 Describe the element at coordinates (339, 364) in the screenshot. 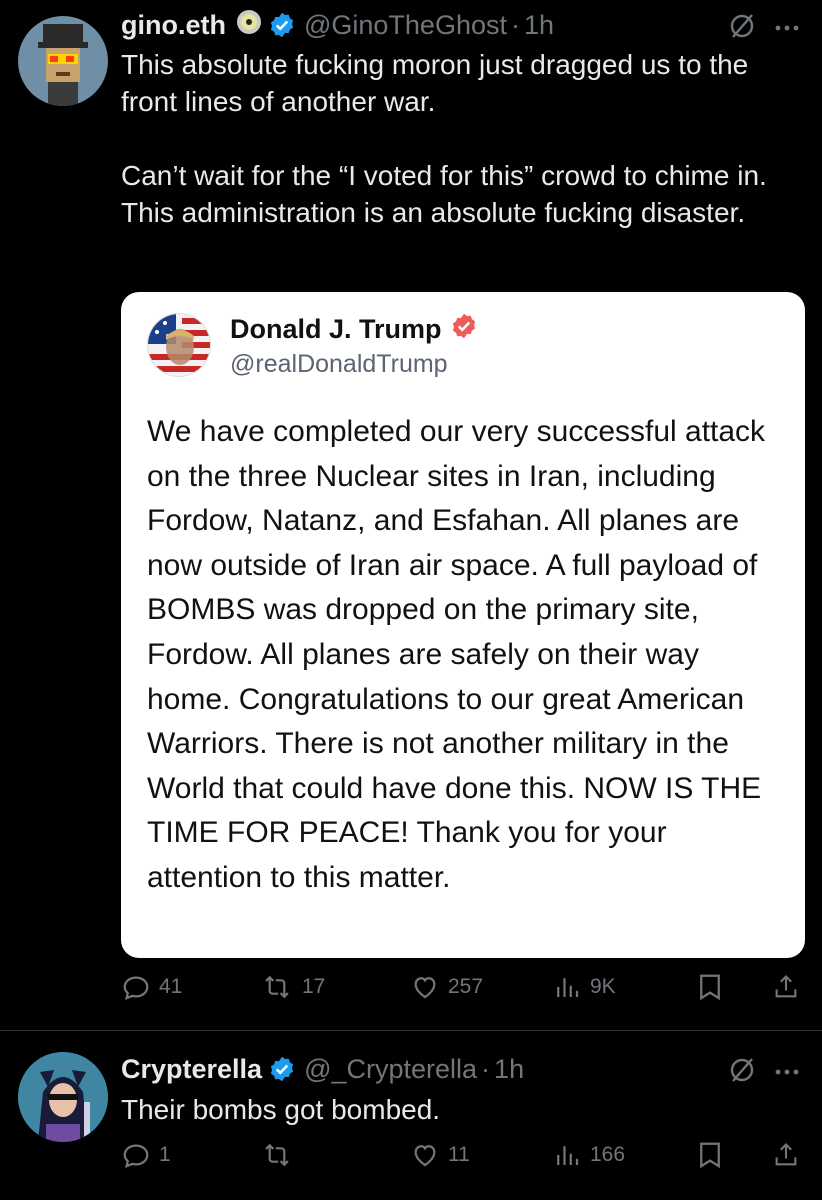

I see `quote-handle: @realDonaldTrump` at that location.